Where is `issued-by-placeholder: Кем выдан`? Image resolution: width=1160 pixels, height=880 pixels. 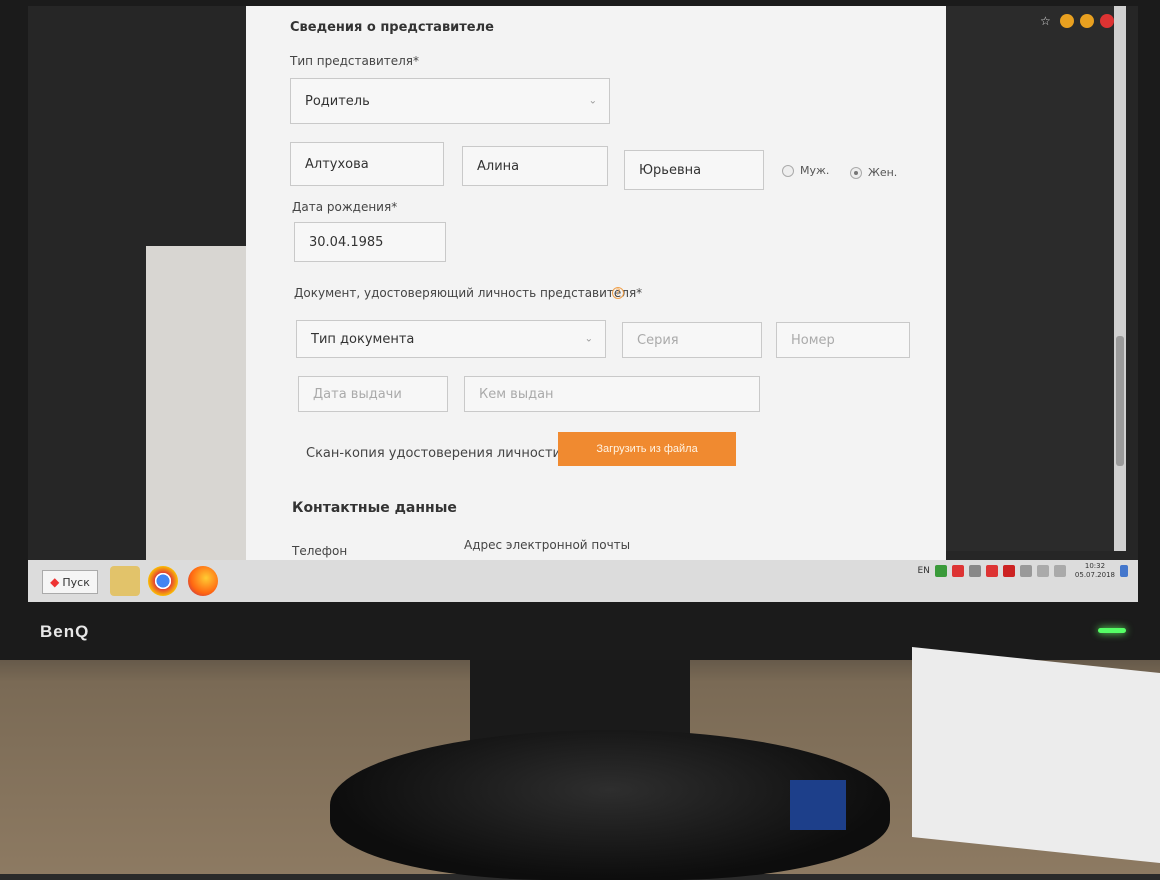 issued-by-placeholder: Кем выдан is located at coordinates (516, 394).